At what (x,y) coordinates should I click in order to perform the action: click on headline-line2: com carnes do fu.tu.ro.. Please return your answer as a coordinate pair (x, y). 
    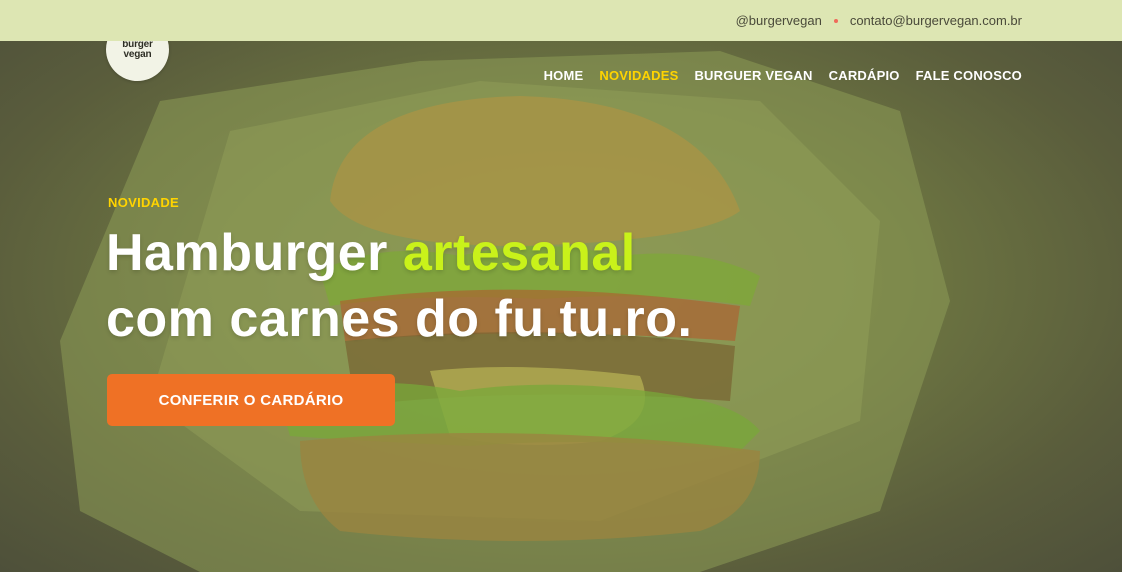
    Looking at the image, I should click on (399, 319).